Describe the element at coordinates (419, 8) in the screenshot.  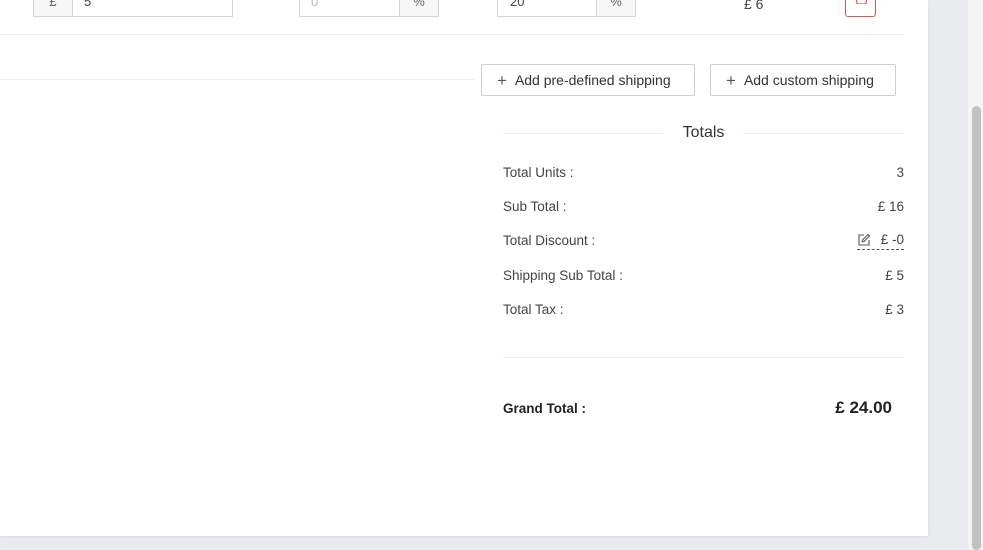
I see `discount-unit-addon: %` at that location.